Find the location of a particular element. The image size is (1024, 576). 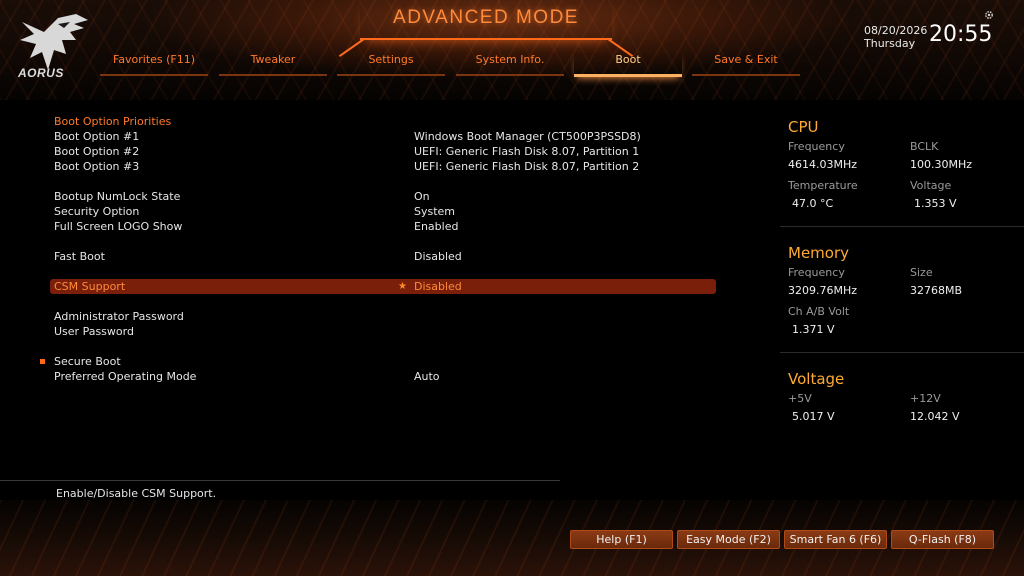

cpu-temperature-value: 47.0 °C is located at coordinates (813, 203).